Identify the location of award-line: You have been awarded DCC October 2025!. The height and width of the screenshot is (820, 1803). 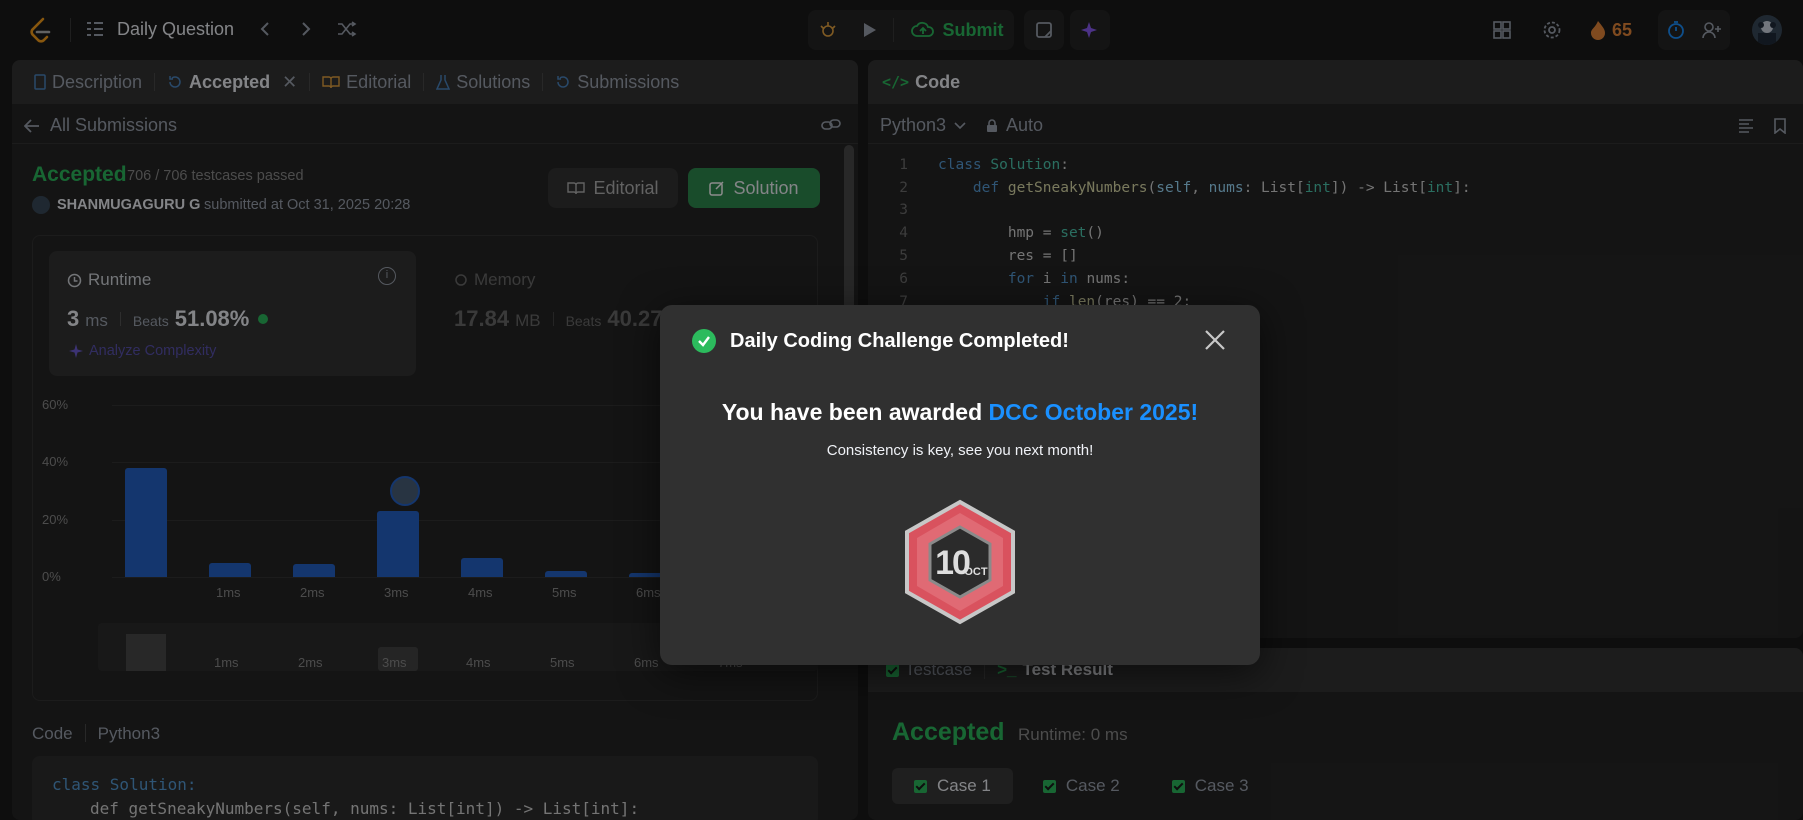
(960, 412).